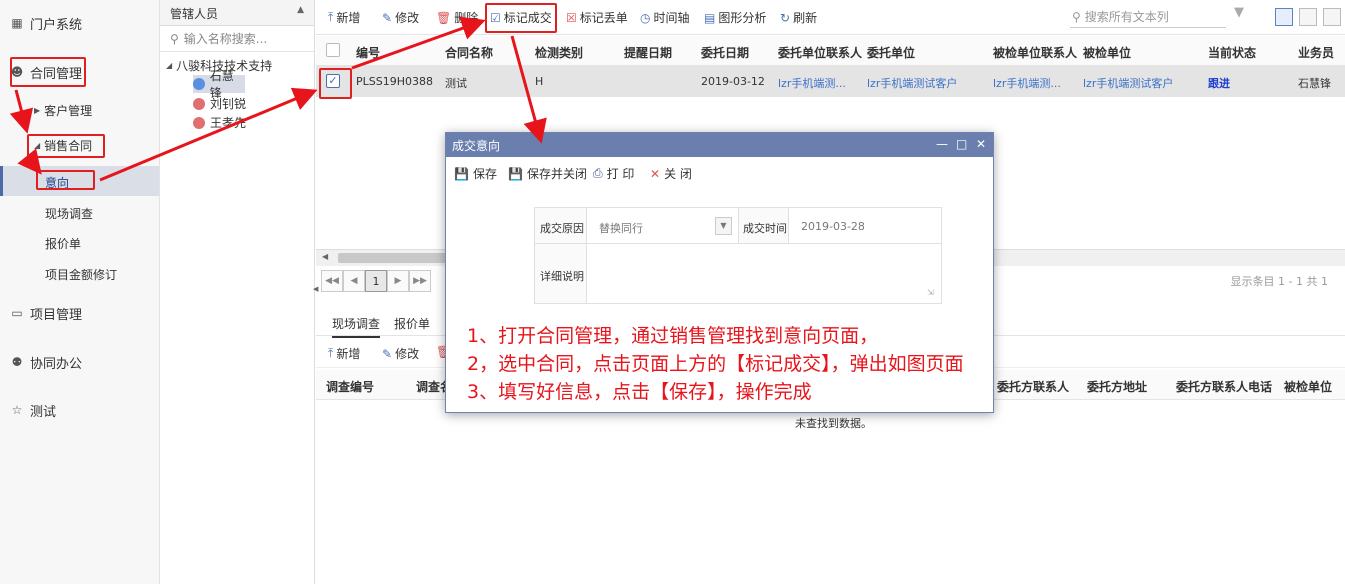 This screenshot has width=1345, height=584. What do you see at coordinates (673, 336) in the screenshot?
I see `instruction-step-1: 1、打开合同管理，通过销售管理找到意向页面，` at bounding box center [673, 336].